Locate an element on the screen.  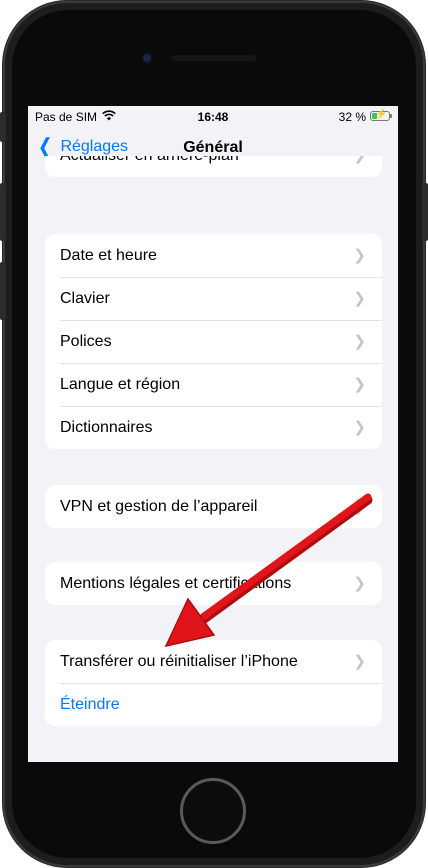
settings-group-legal: Mentions légales et certifications ❯ is located at coordinates (213, 583).